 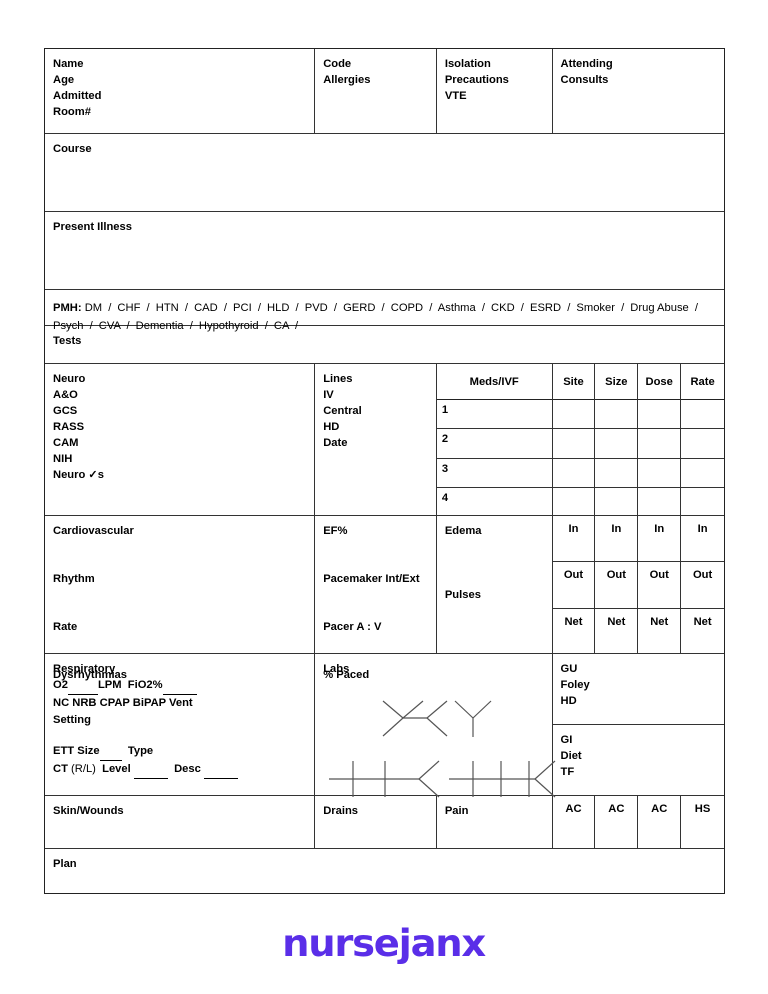 I want to click on tests-cell: Tests, so click(x=384, y=345).